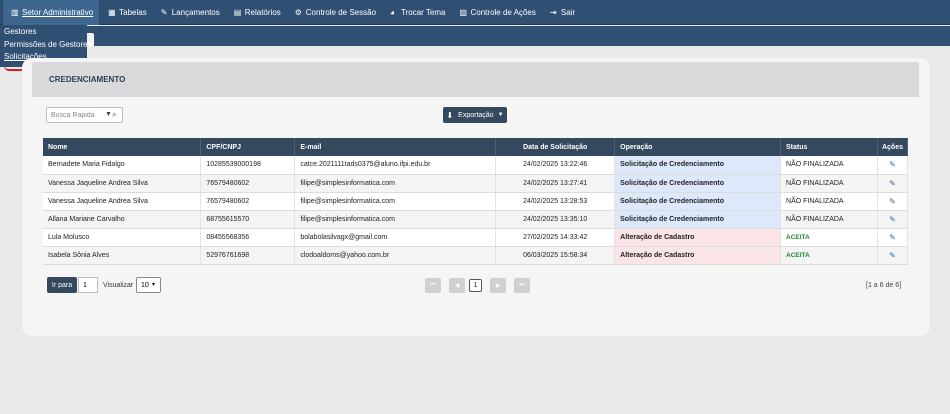 This screenshot has height=414, width=950. I want to click on menu-item-7: ⇥ Sair, so click(561, 12).